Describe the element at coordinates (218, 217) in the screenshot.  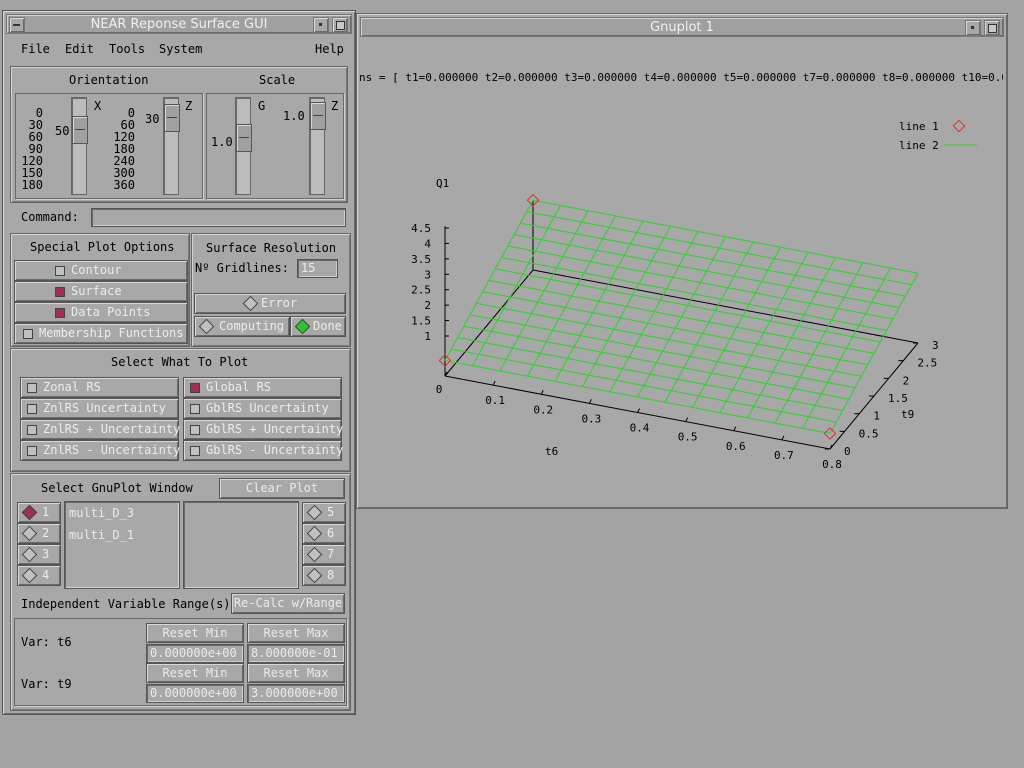
I see `command-input` at that location.